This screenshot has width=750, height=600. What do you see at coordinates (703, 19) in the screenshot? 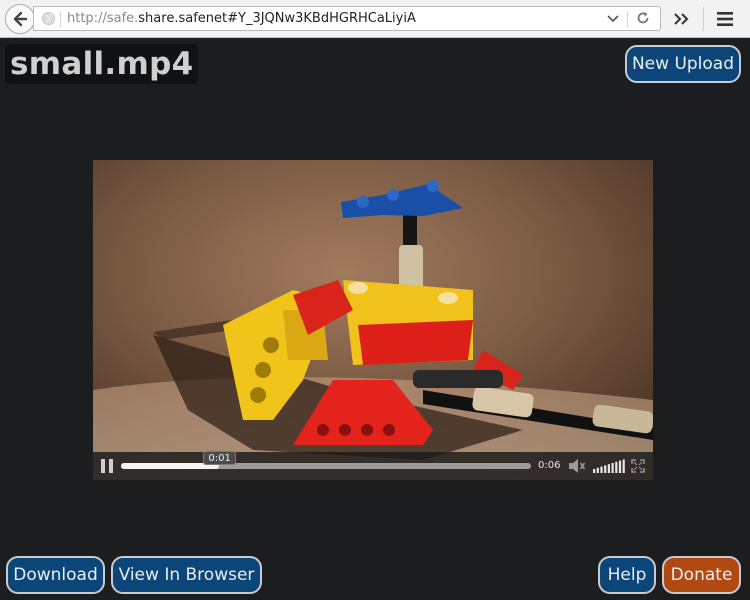
I see `toolbar-separator` at bounding box center [703, 19].